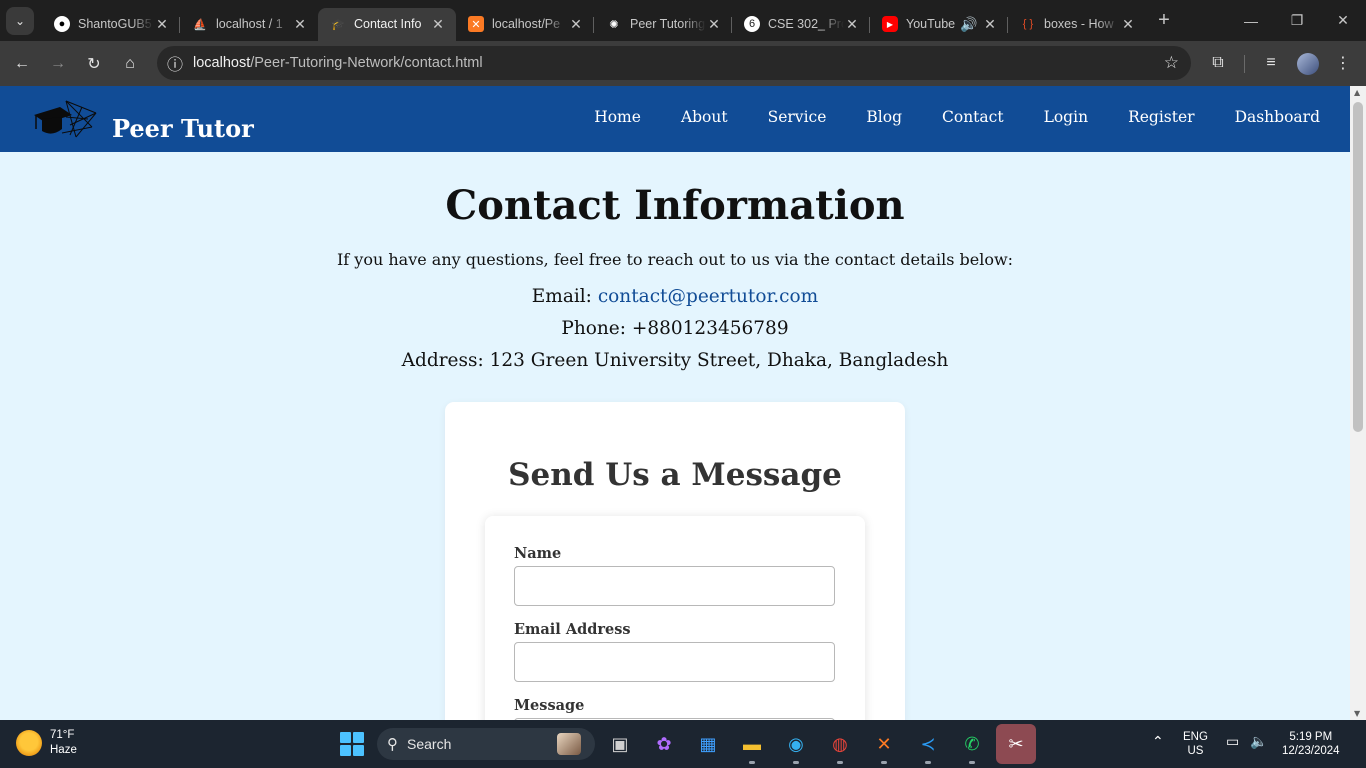  Describe the element at coordinates (890, 24) in the screenshot. I see `youtube-icon: ▶` at that location.